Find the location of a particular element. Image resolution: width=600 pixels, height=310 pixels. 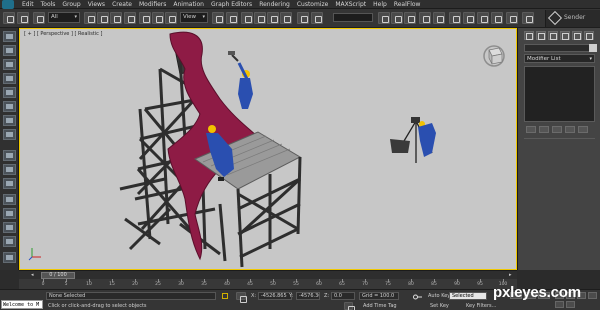

select-by-name-icon is located at coordinates (103, 18).